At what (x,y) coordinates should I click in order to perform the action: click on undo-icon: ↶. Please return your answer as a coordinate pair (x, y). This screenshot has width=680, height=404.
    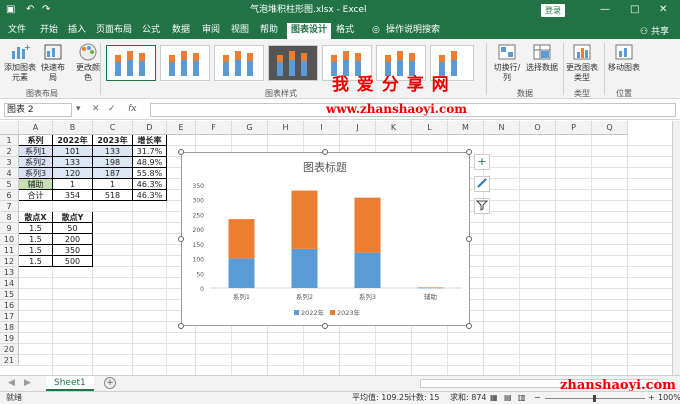
    Looking at the image, I should click on (30, 10).